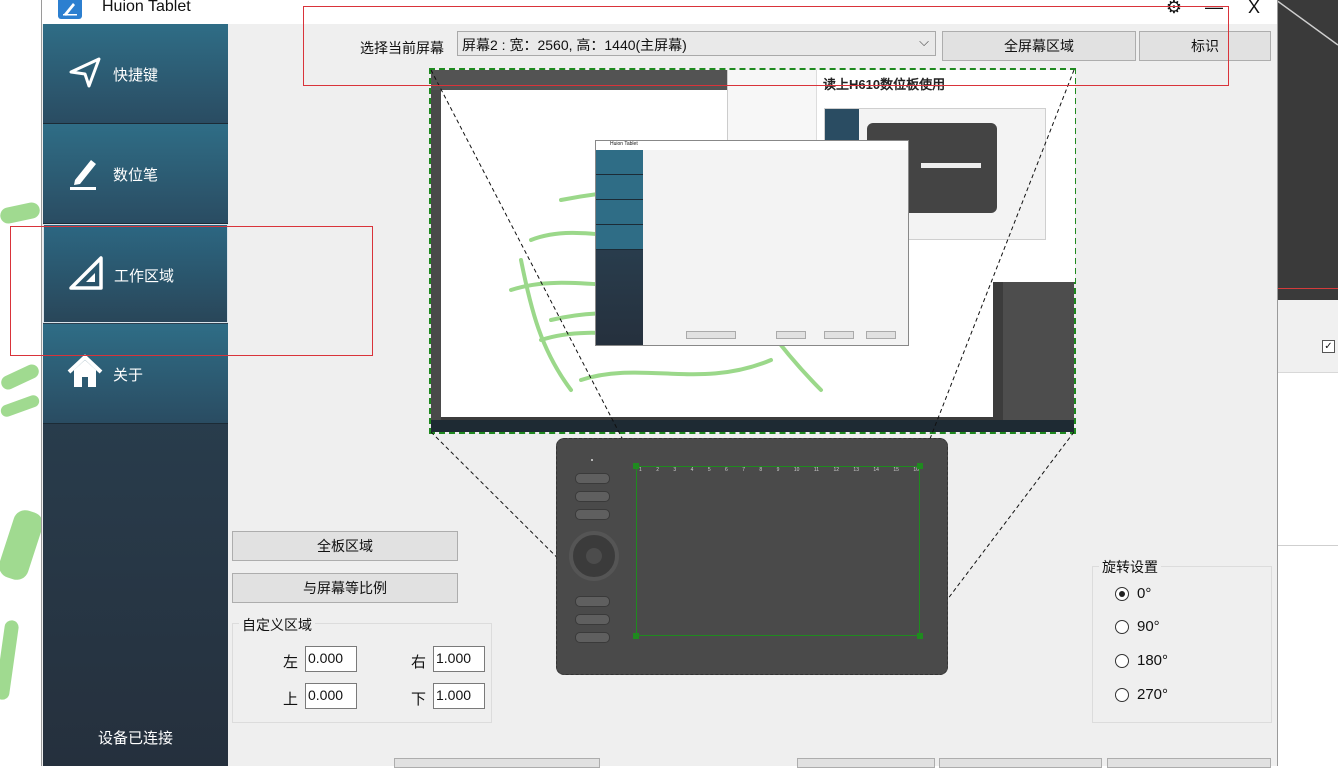 Image resolution: width=1338 pixels, height=768 pixels. Describe the element at coordinates (1038, 351) in the screenshot. I see `preview-layers-panel` at that location.